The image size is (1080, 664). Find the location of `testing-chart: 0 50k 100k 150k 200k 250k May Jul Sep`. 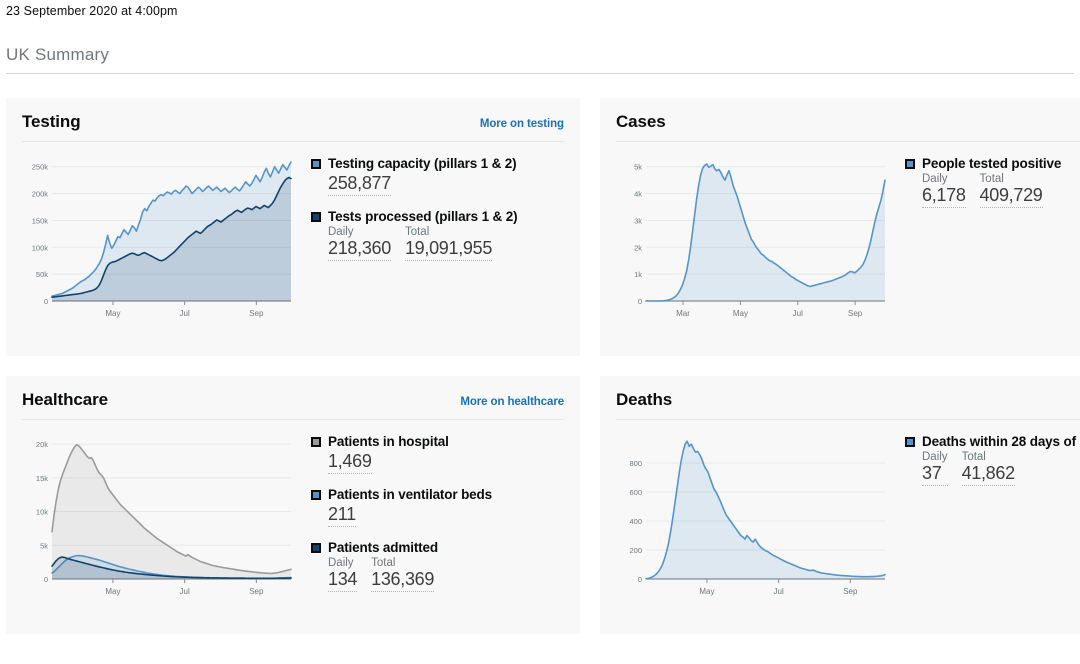

testing-chart: 0 50k 100k 150k 200k 250k May Jul Sep is located at coordinates (159, 235).